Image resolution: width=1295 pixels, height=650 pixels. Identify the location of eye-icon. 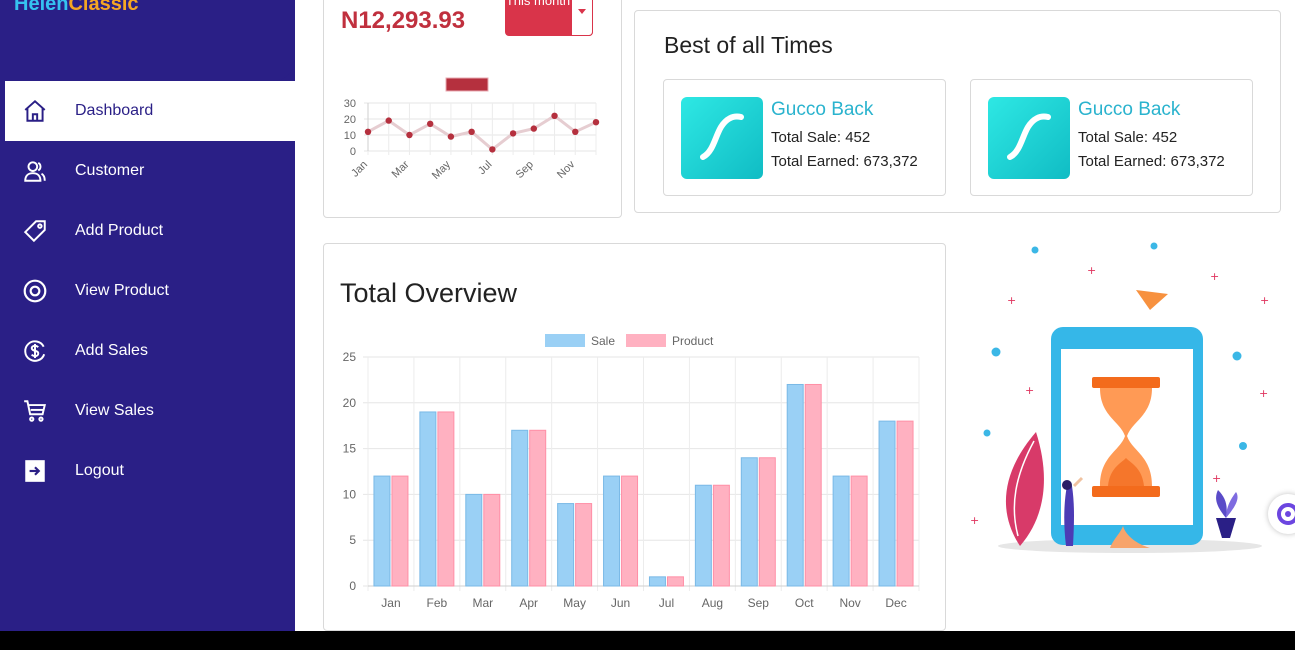
(35, 291).